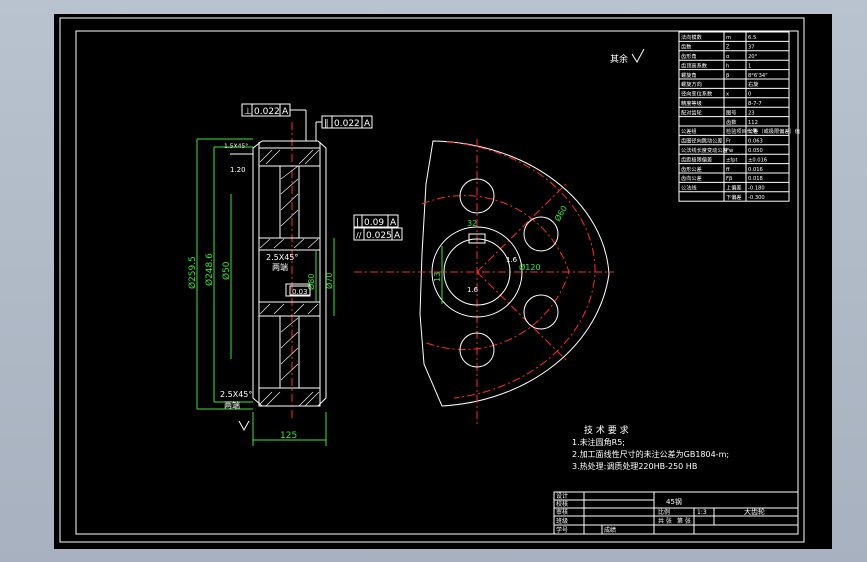 This screenshot has height=562, width=867. I want to click on tol-2-value: 0.022, so click(347, 124).